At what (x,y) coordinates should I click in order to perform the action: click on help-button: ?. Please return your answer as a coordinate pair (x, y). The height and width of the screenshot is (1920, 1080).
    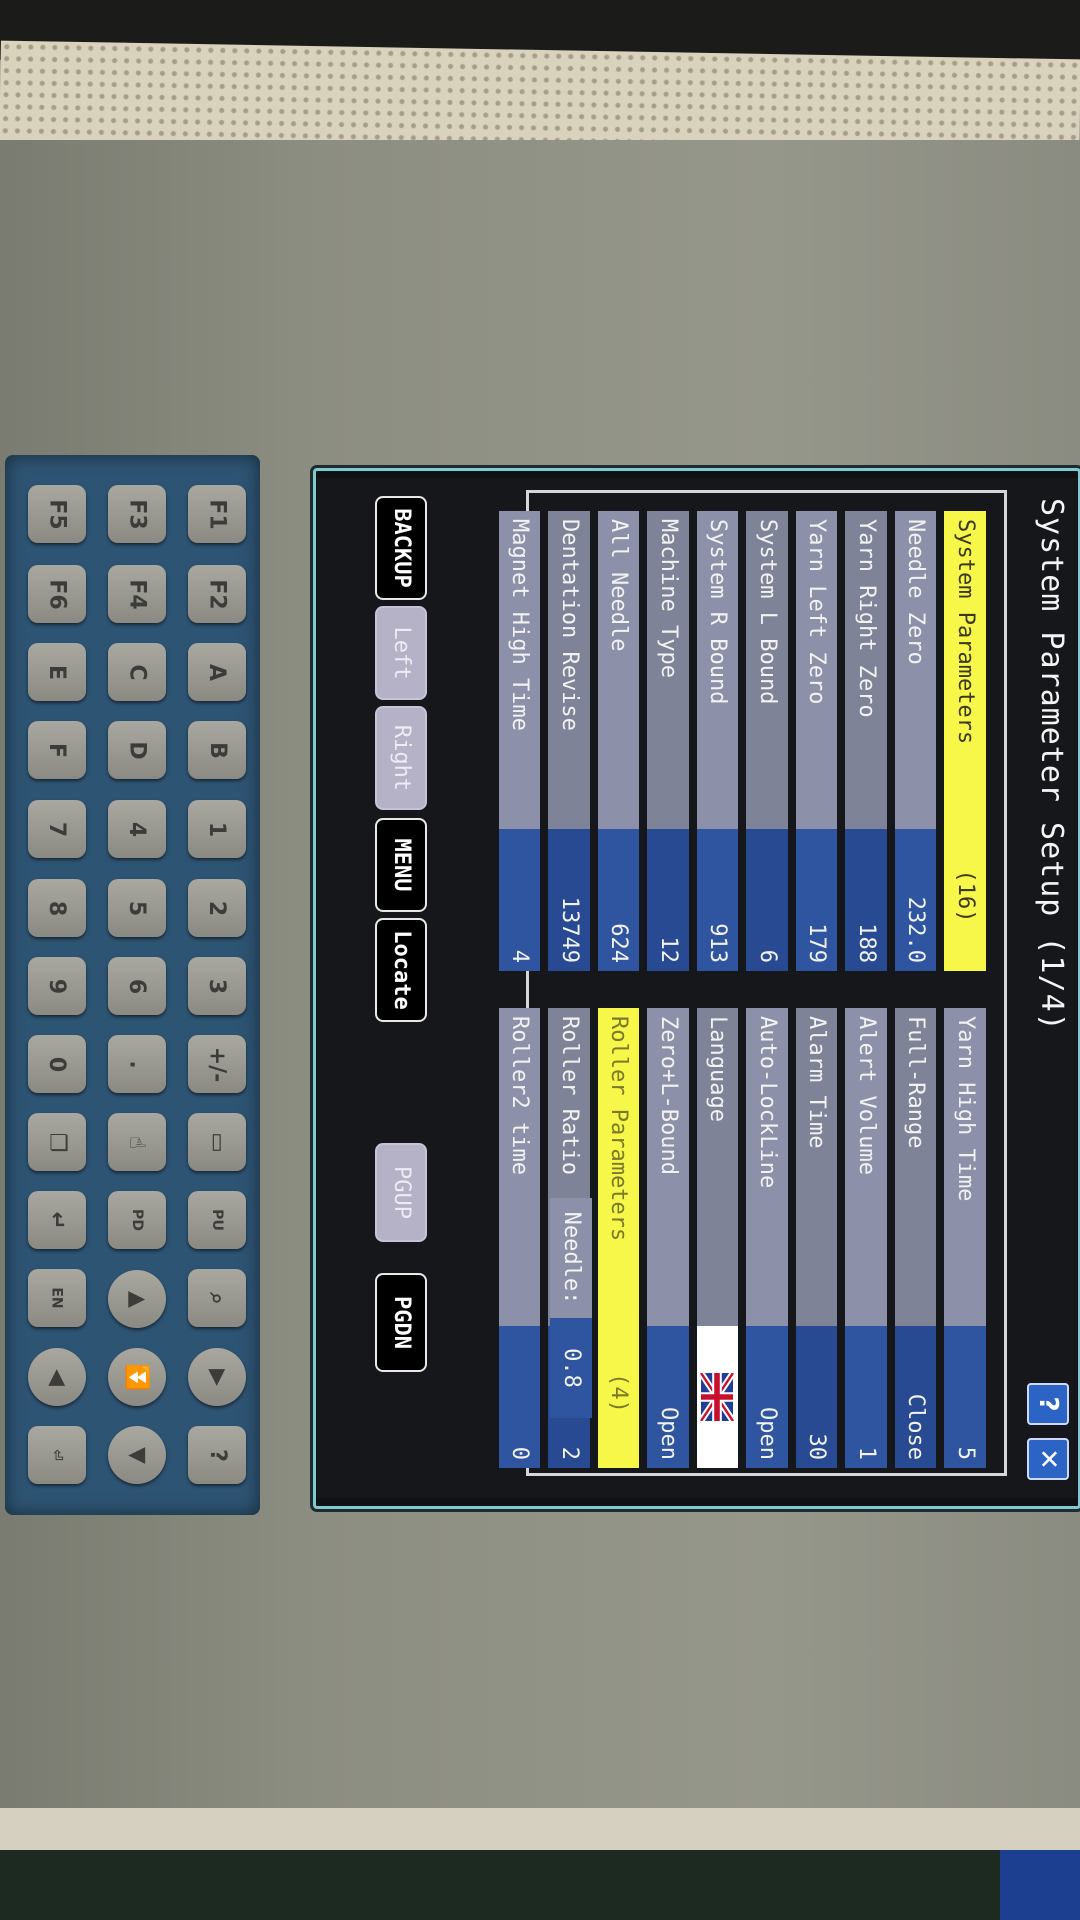
    Looking at the image, I should click on (1048, 1404).